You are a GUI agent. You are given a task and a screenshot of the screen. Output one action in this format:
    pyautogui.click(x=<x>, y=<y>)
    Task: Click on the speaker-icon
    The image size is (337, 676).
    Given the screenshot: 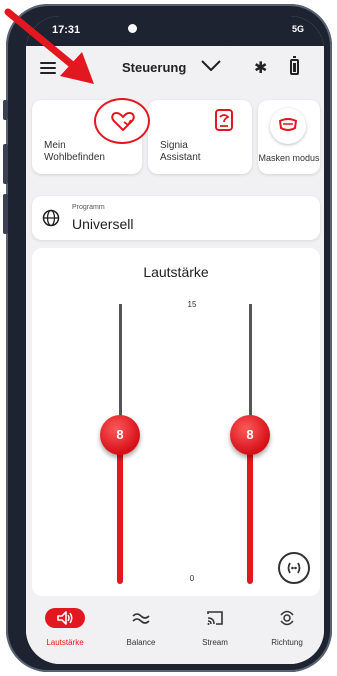 What is the action you would take?
    pyautogui.click(x=65, y=618)
    